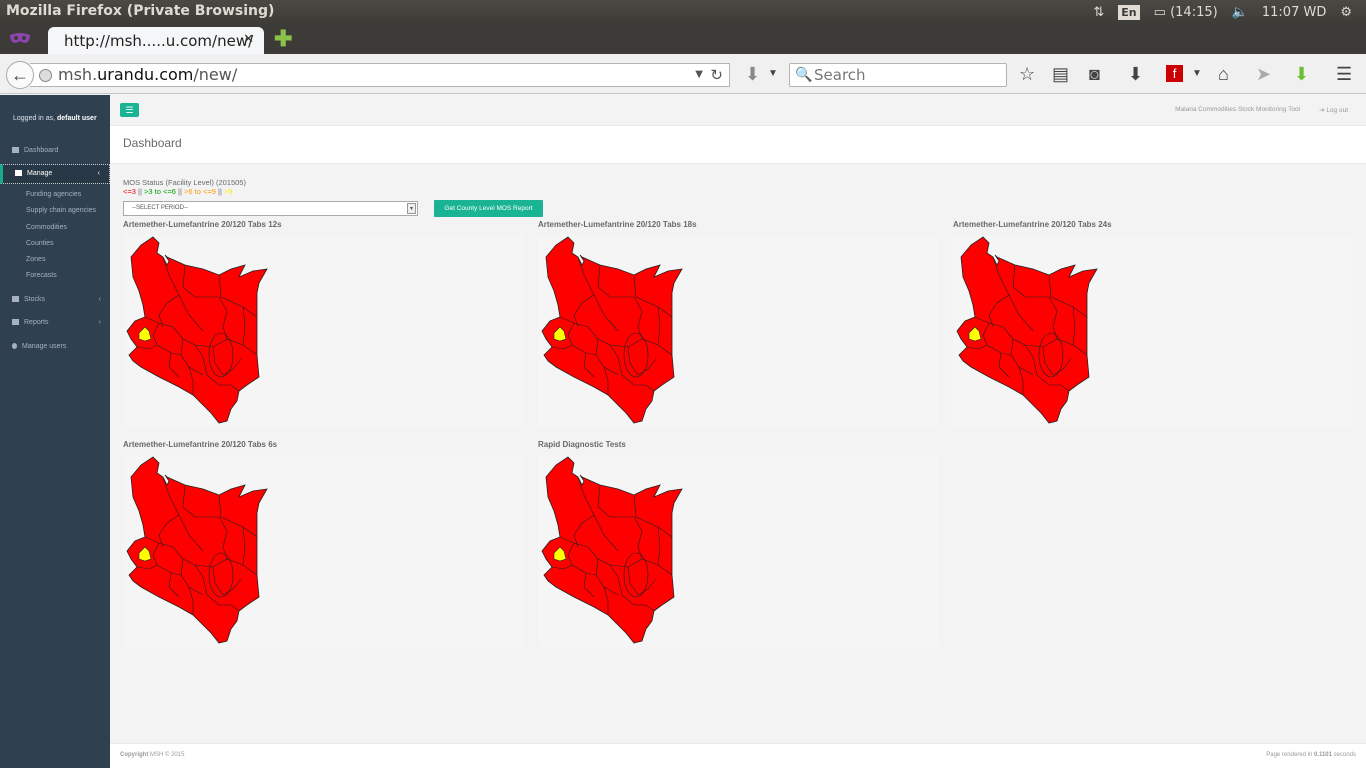  Describe the element at coordinates (55, 300) in the screenshot. I see `sidebar-item-stocks: Stocks ‹` at that location.